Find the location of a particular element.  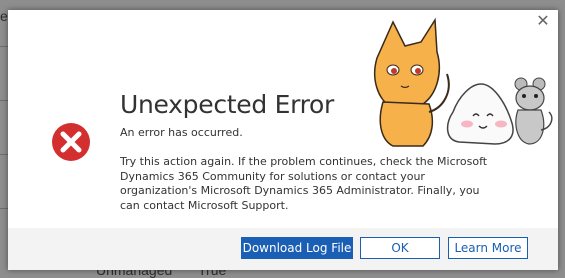

ok-button: OK is located at coordinates (400, 248).